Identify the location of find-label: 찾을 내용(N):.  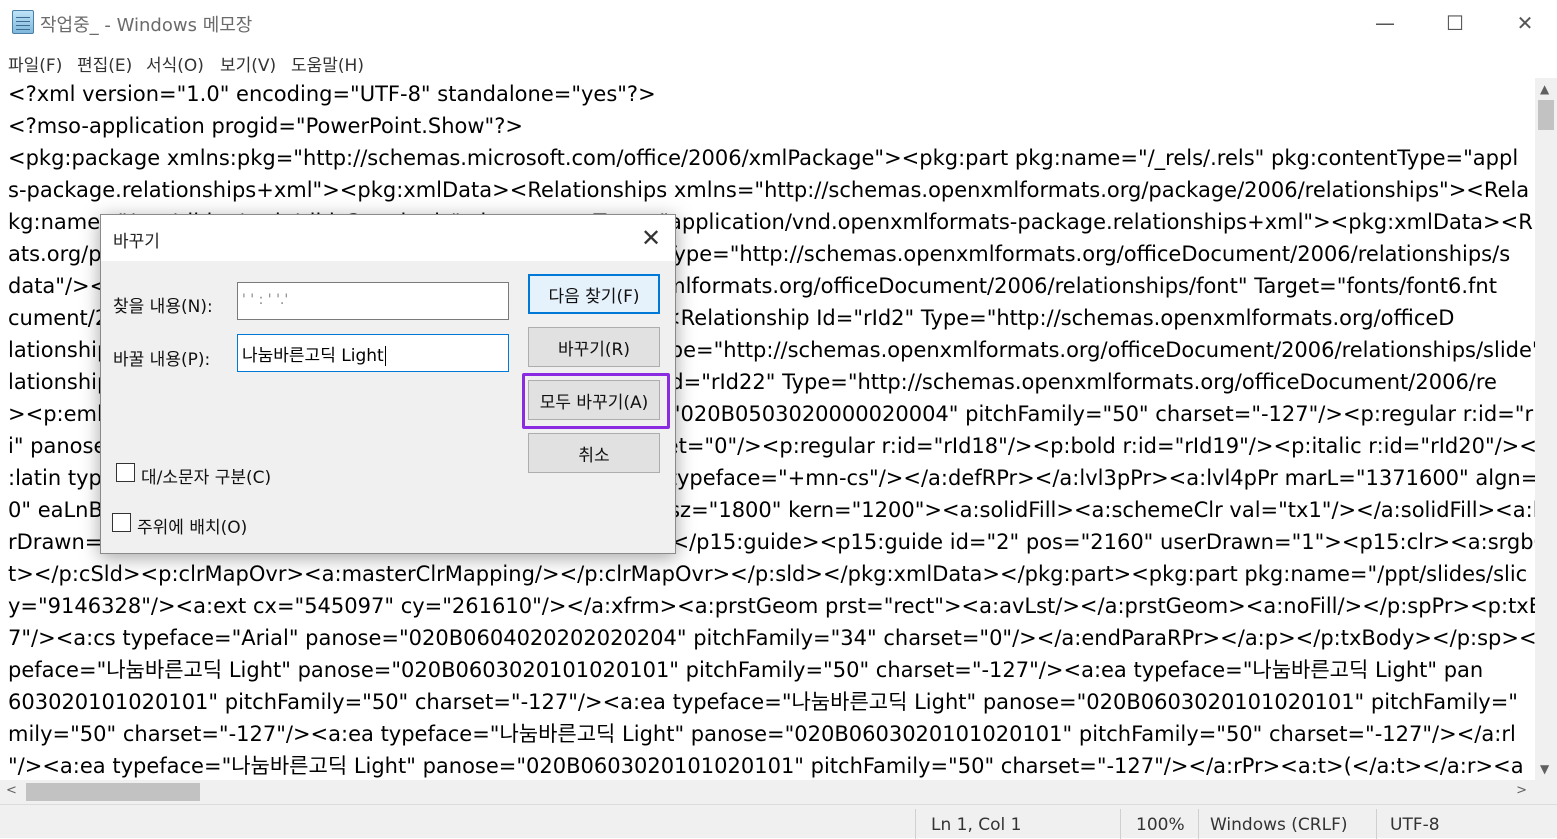
(163, 307).